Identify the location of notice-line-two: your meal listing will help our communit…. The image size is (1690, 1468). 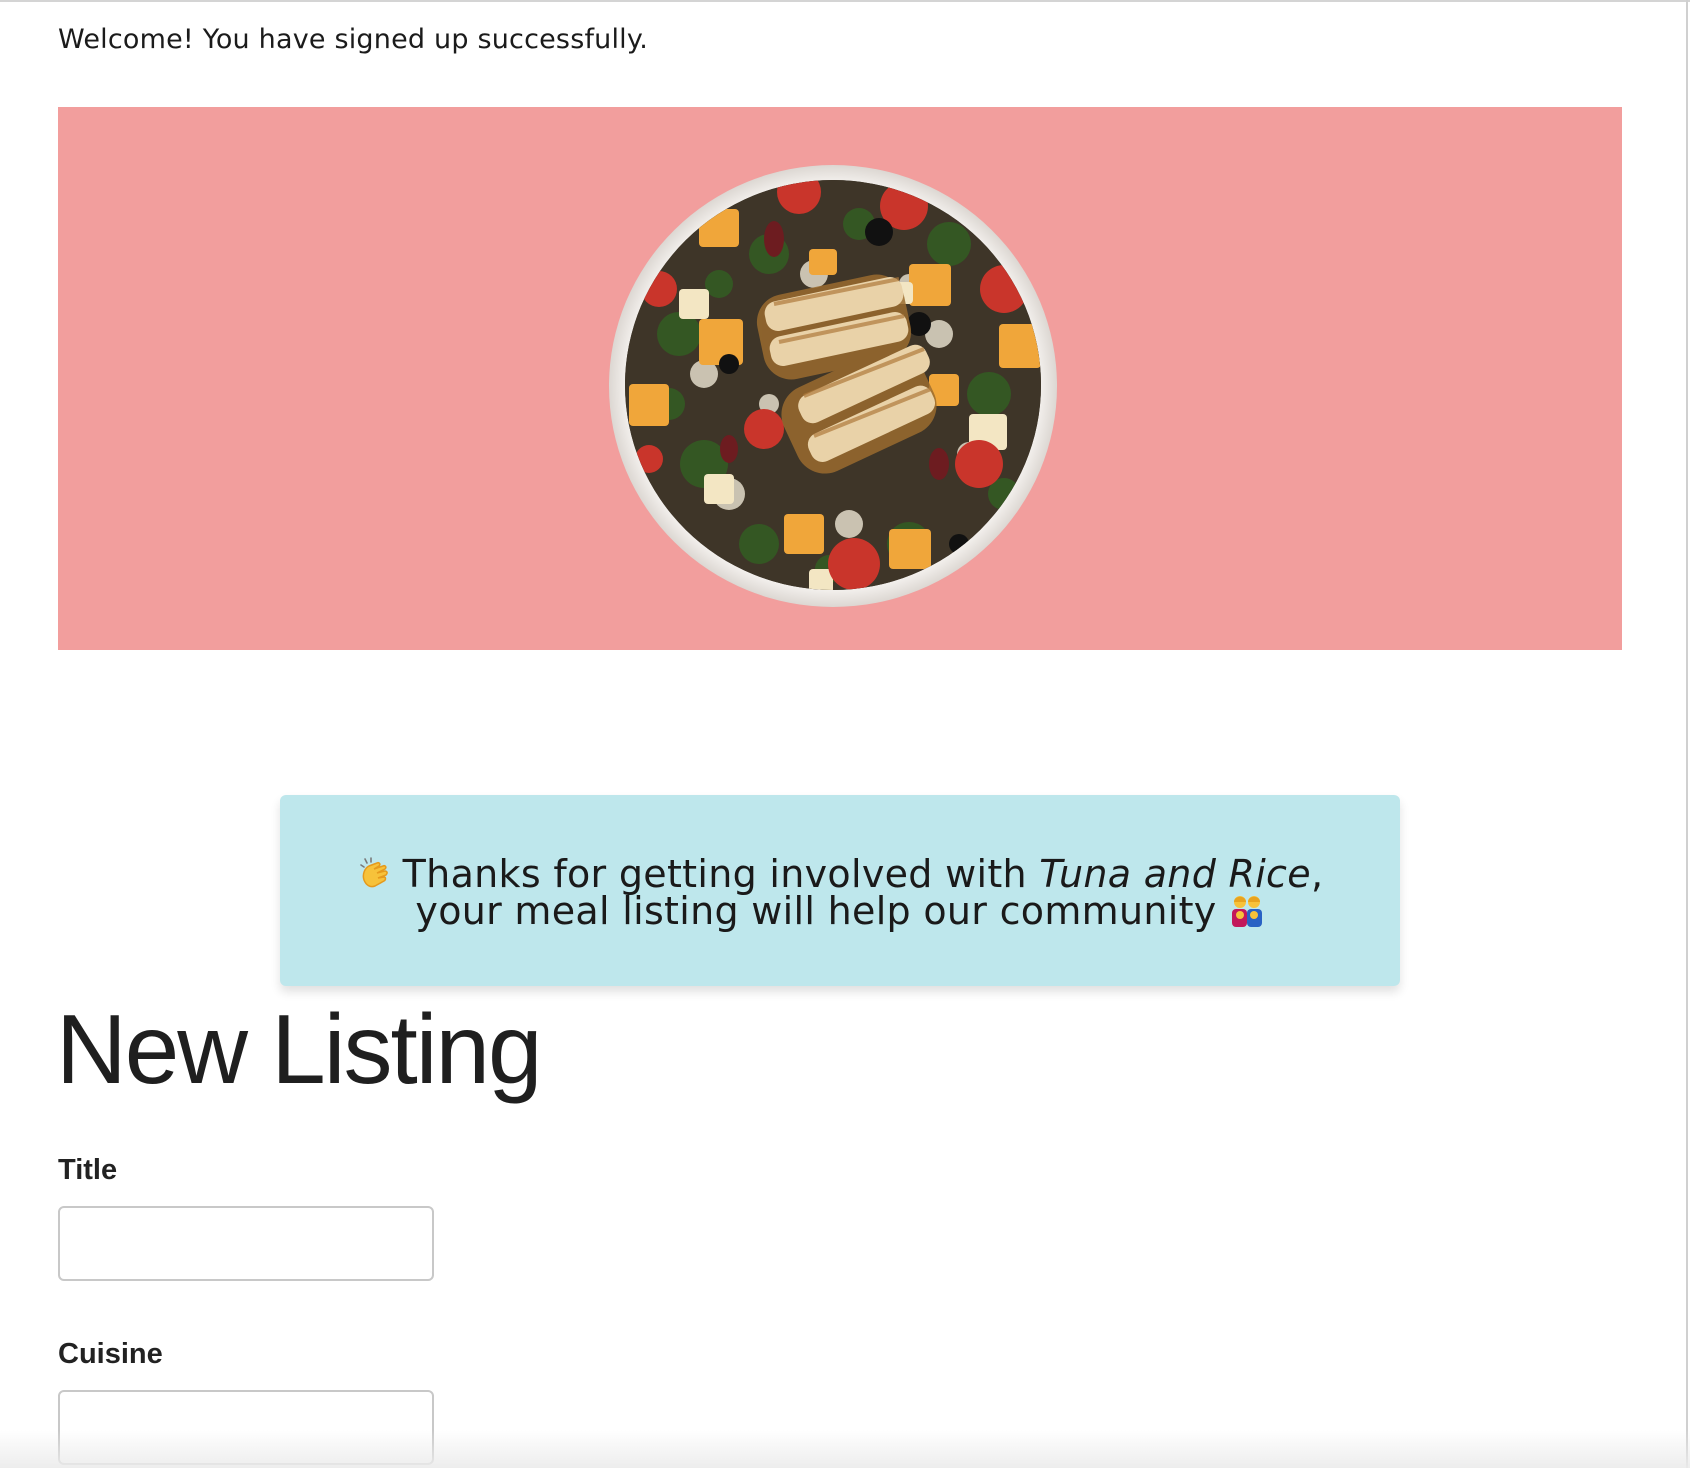
(840, 911).